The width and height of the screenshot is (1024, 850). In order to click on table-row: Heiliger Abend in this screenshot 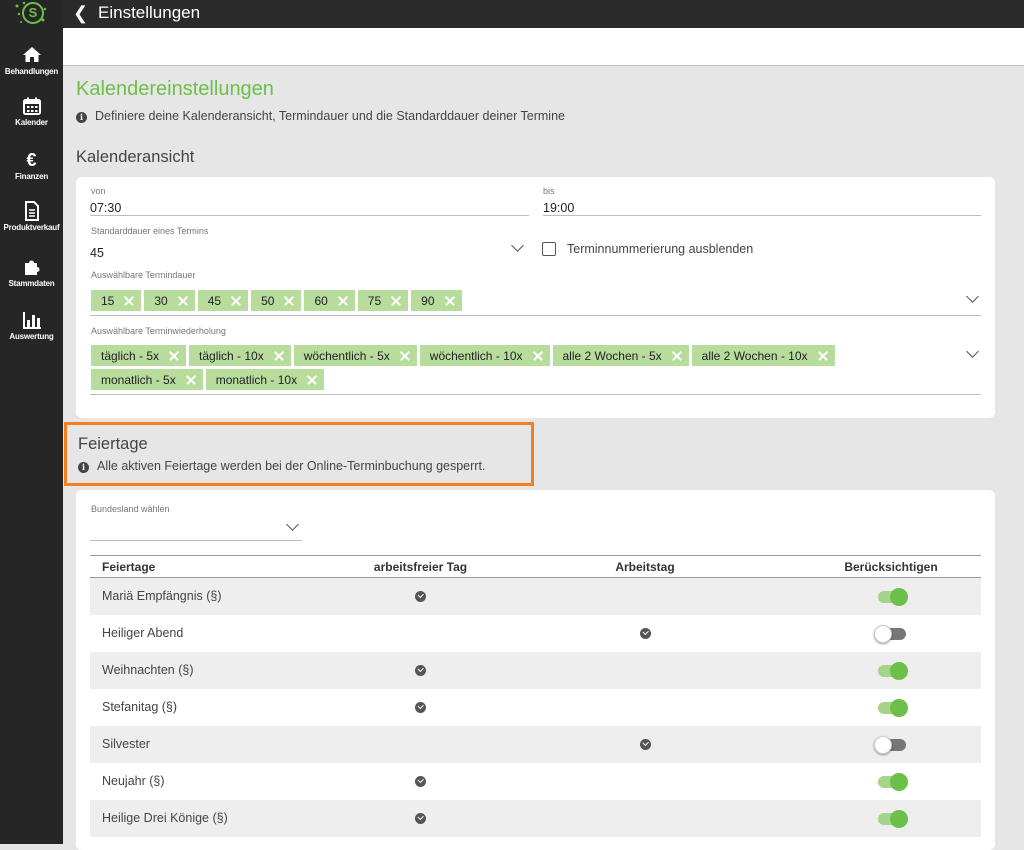, I will do `click(535, 633)`.